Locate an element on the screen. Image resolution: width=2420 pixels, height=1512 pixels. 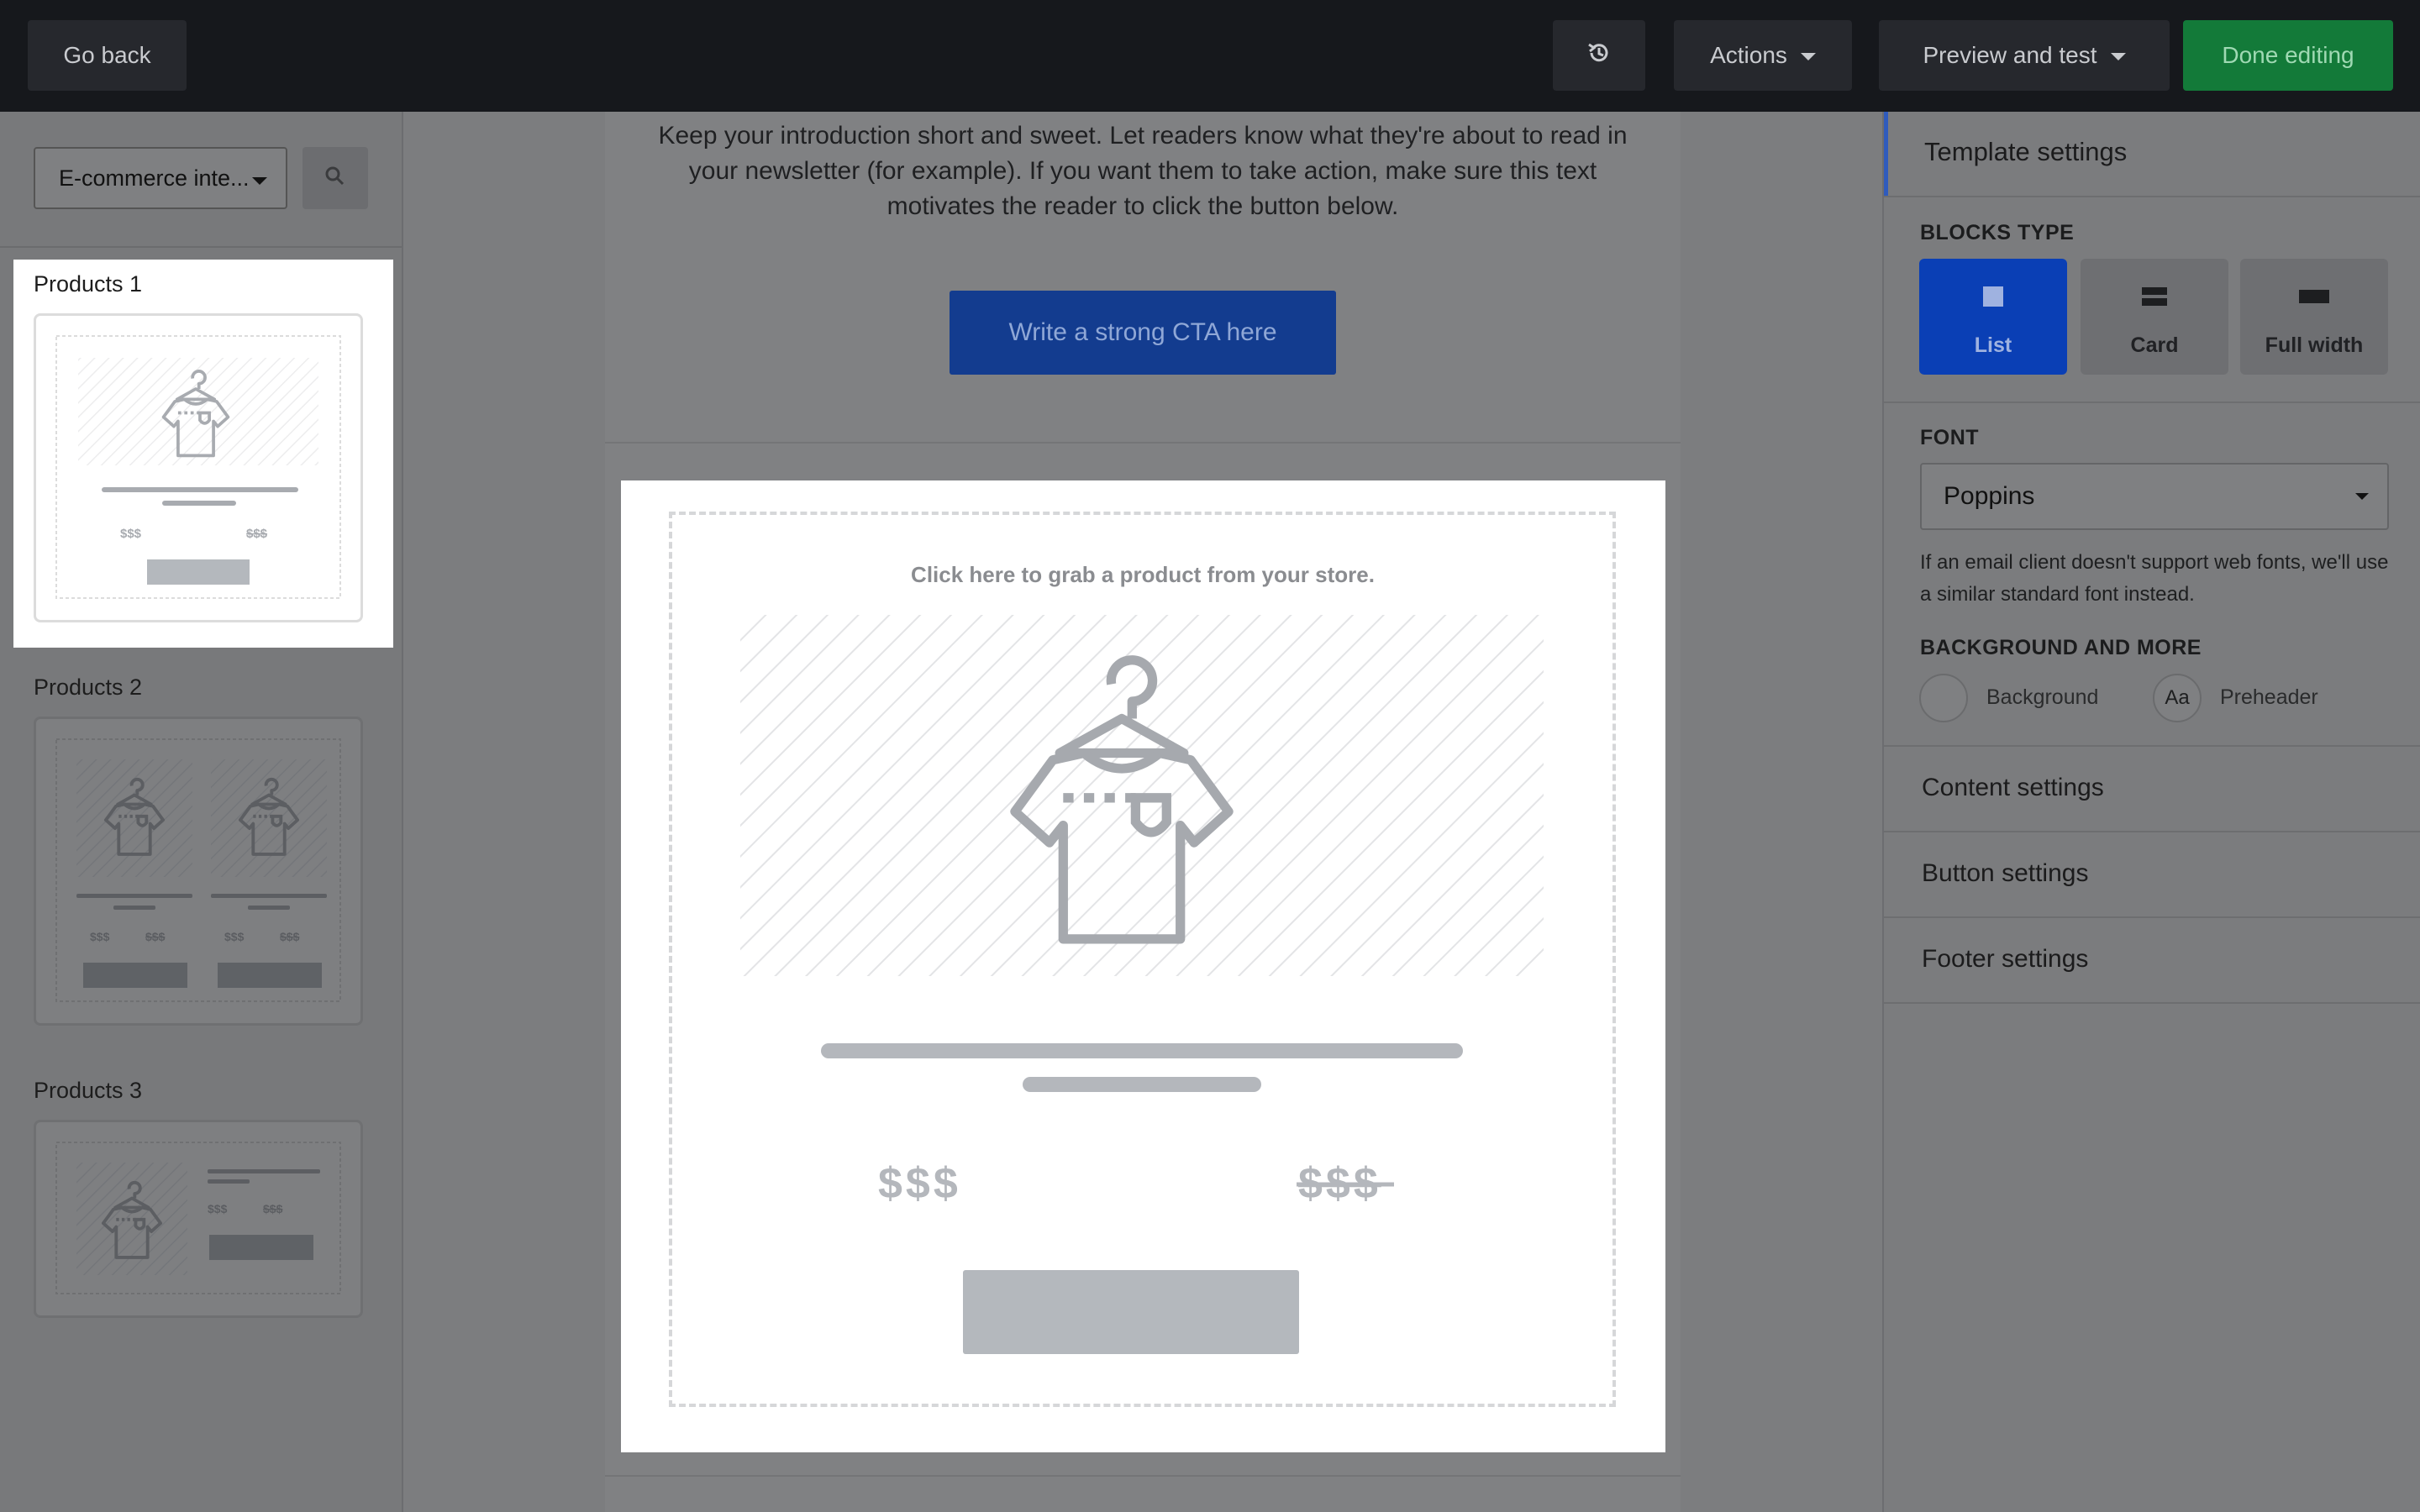
product-button-placeholder is located at coordinates (1131, 1312).